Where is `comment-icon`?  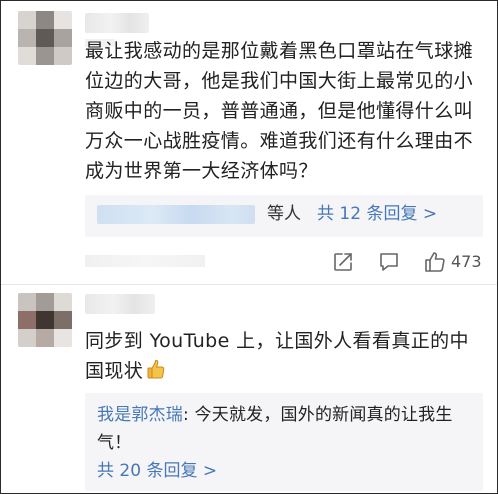 comment-icon is located at coordinates (389, 262).